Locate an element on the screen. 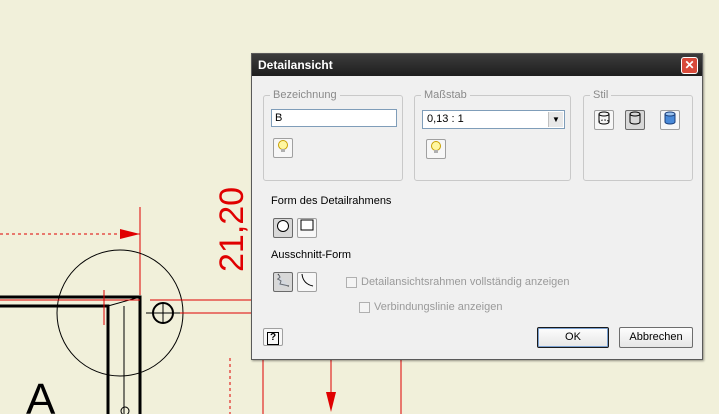 This screenshot has height=414, width=719. help-icon: ? is located at coordinates (273, 338).